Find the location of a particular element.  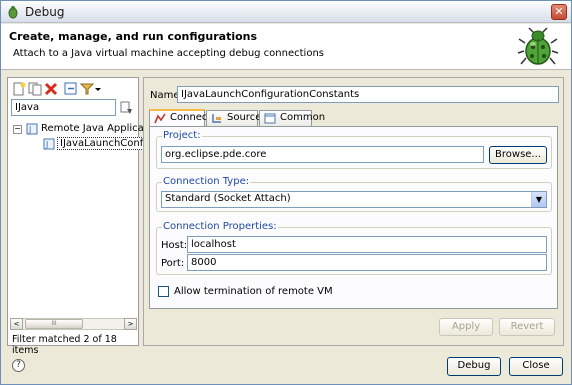

config-toolbar is located at coordinates (72, 90).